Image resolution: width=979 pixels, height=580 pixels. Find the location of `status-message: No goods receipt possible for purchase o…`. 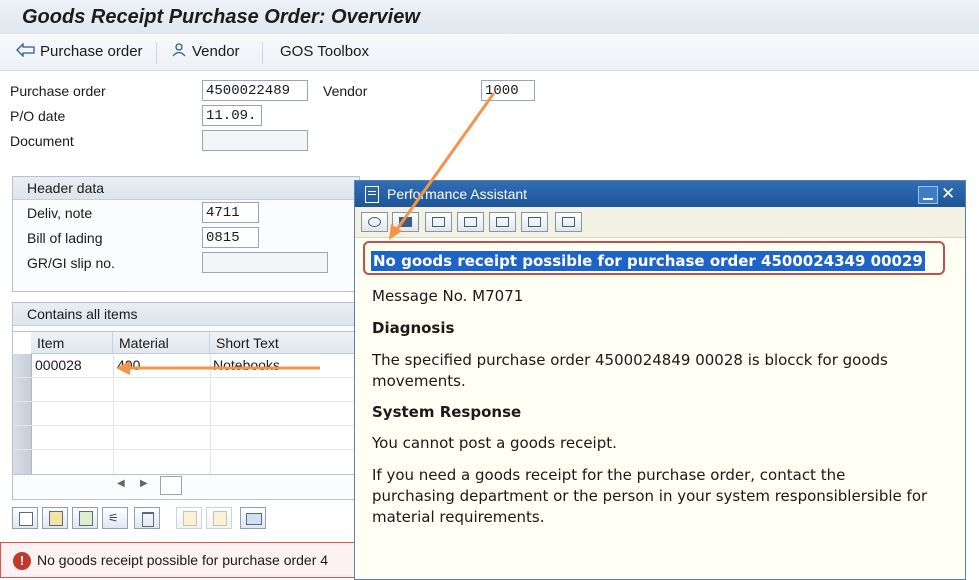

status-message: No goods receipt possible for purchase o… is located at coordinates (183, 560).